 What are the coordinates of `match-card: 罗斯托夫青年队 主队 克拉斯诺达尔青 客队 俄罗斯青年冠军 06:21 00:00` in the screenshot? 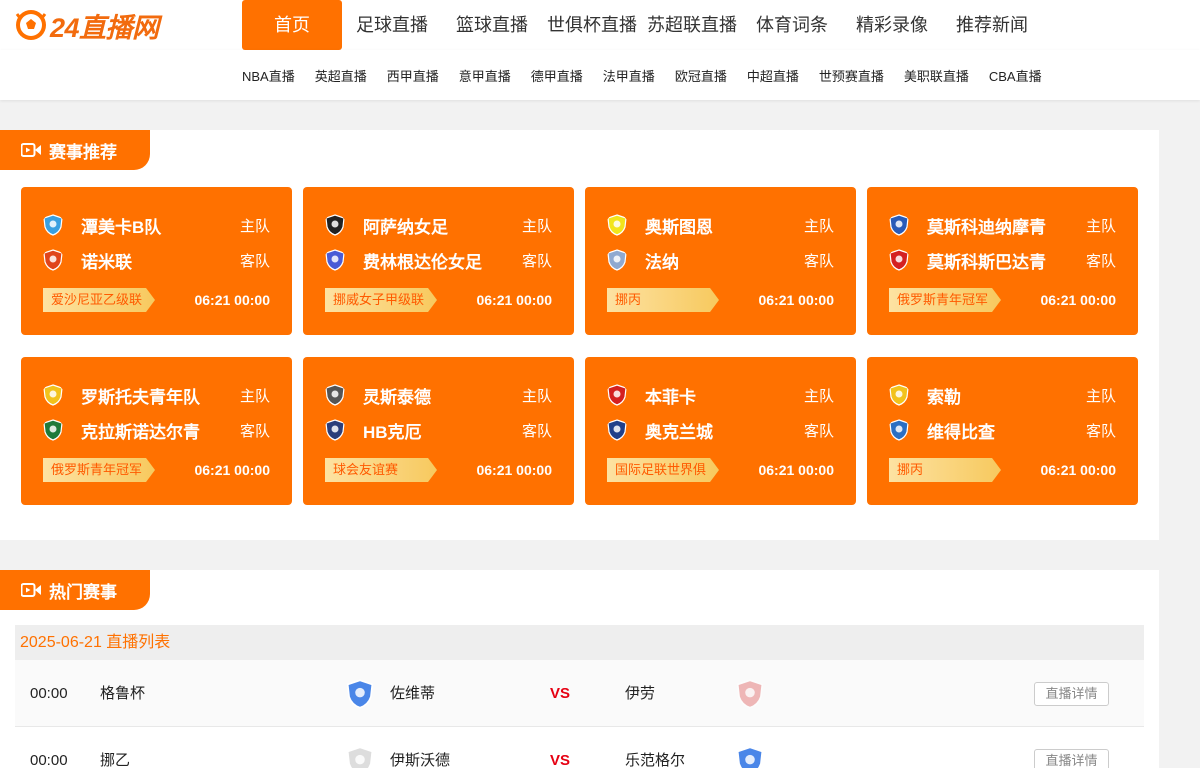 It's located at (156, 431).